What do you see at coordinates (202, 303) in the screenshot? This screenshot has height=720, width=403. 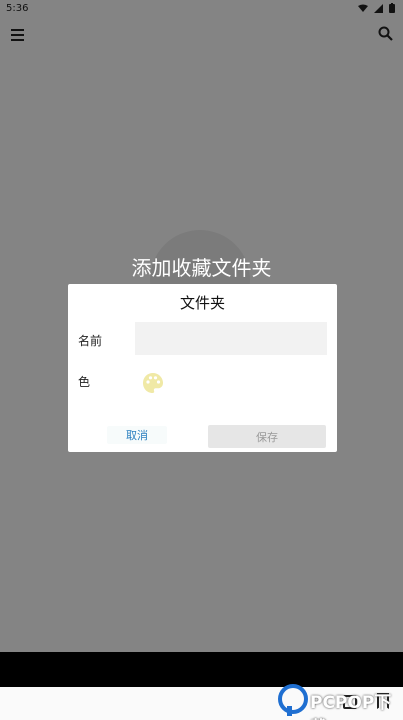 I see `dialog-title: 文件夹` at bounding box center [202, 303].